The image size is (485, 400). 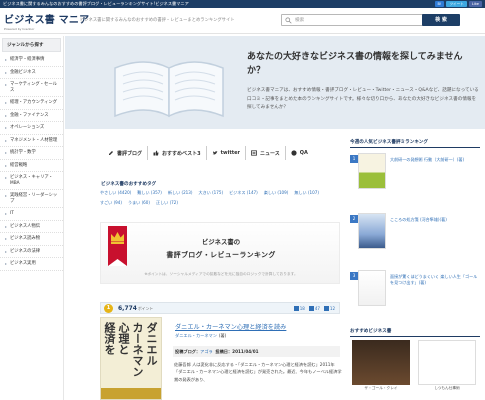 I want to click on recommended-title: おすすめビジネス書, so click(x=371, y=331).